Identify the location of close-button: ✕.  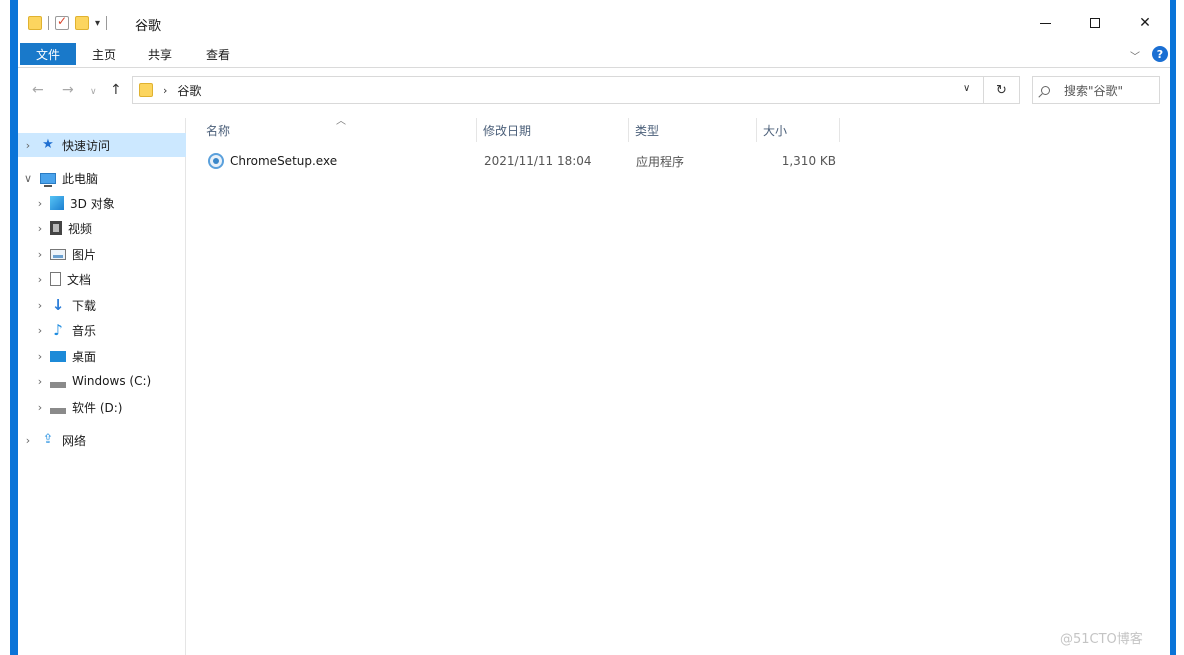
(1145, 23).